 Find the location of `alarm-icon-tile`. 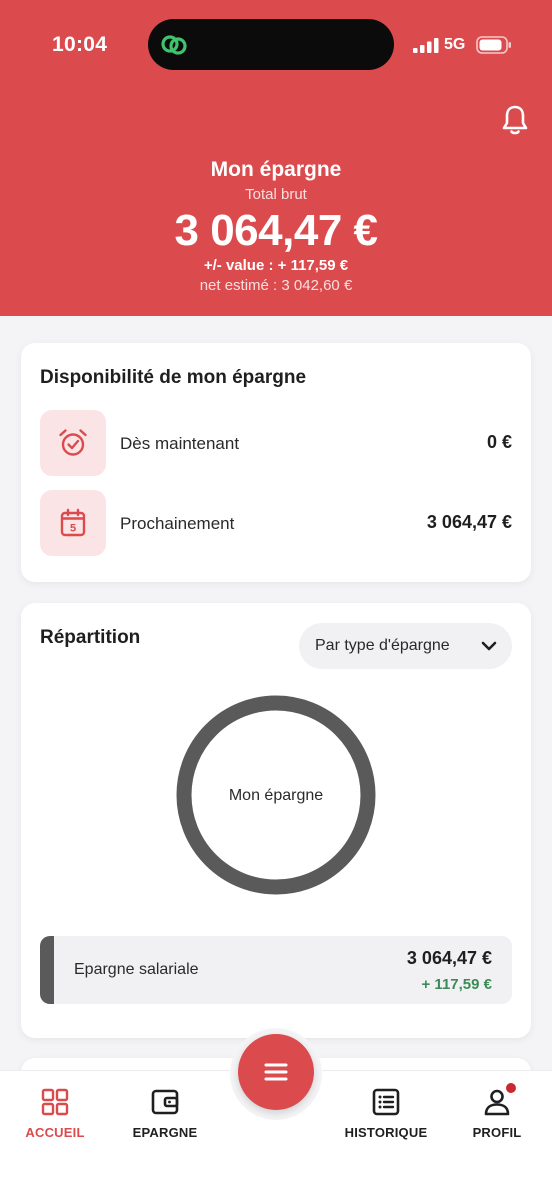

alarm-icon-tile is located at coordinates (73, 443).